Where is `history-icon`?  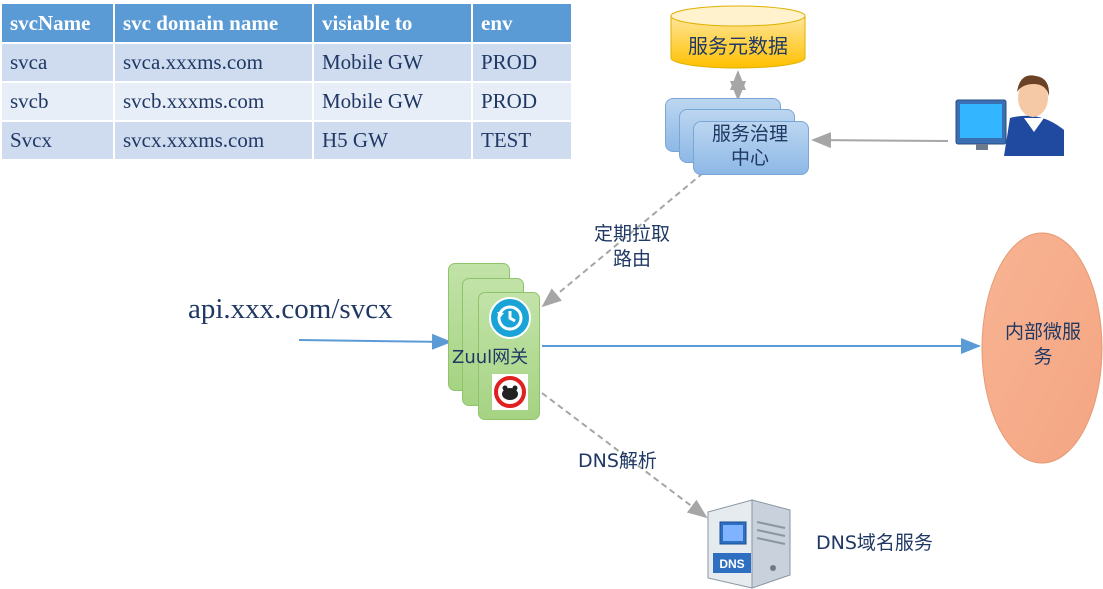 history-icon is located at coordinates (510, 318).